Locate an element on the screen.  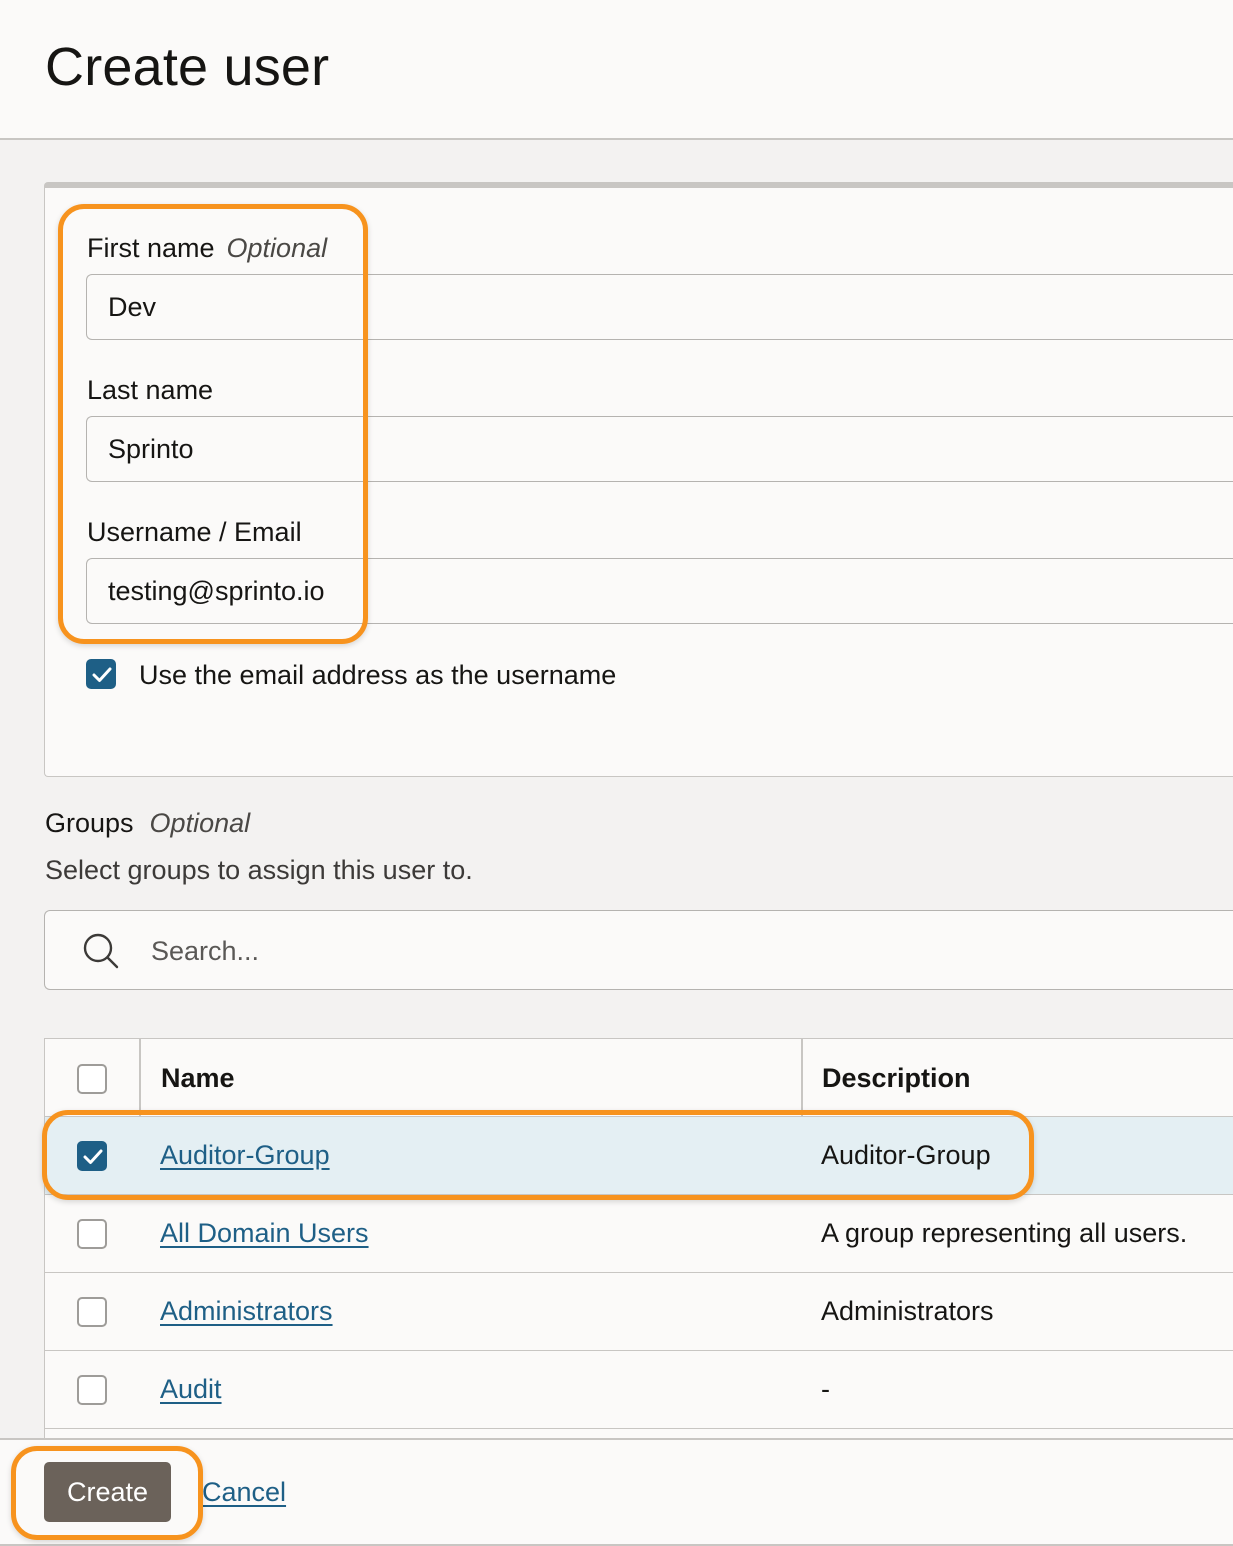
username-email-label: Username / Email is located at coordinates (194, 532).